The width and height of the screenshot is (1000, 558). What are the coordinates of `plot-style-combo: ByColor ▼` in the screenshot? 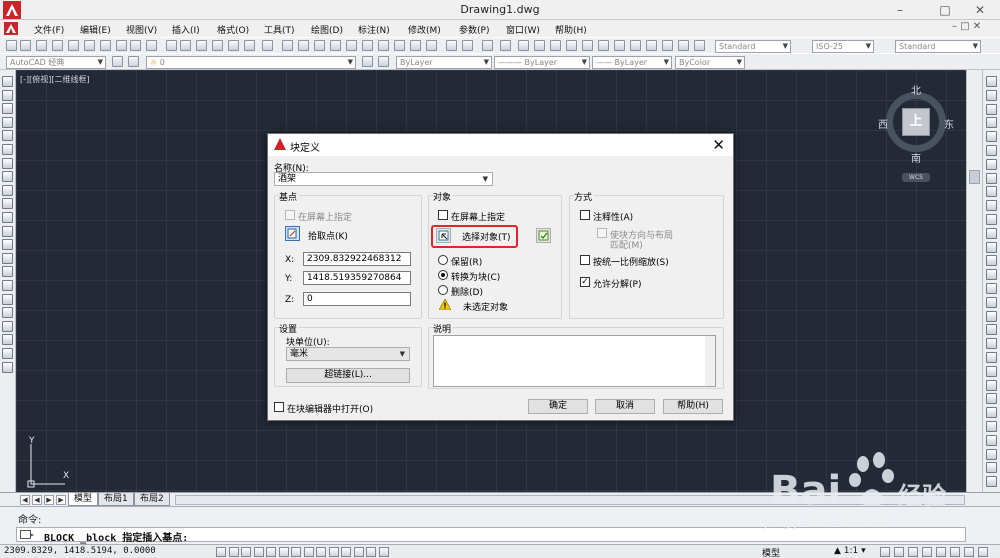 It's located at (710, 62).